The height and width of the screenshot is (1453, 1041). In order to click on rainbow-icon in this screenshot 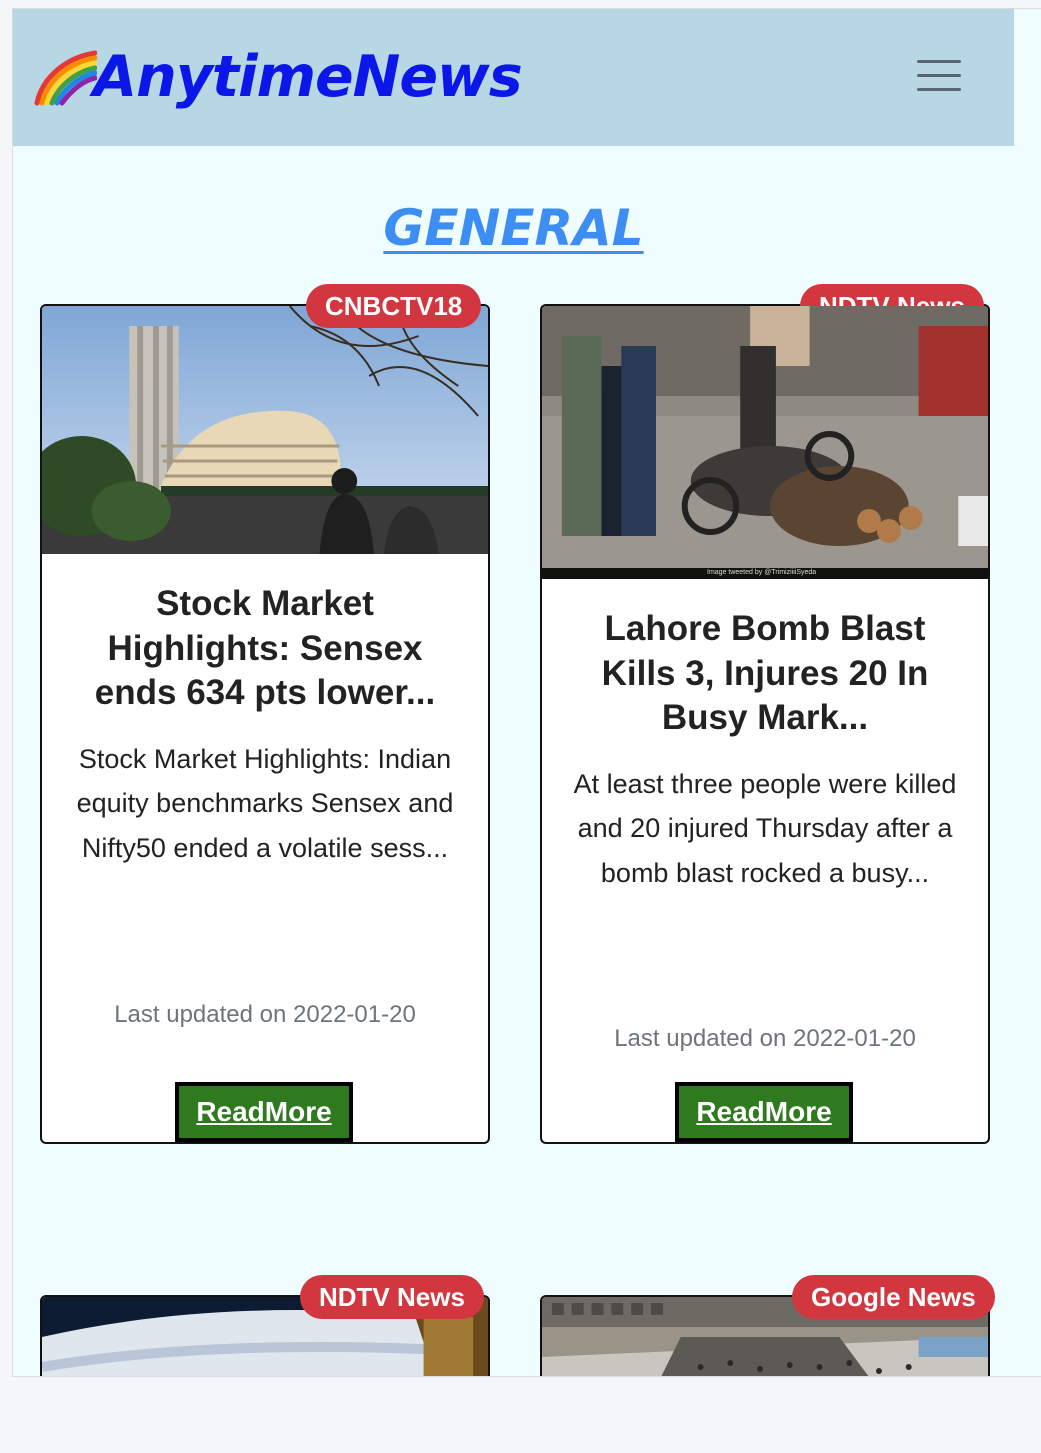, I will do `click(65, 78)`.